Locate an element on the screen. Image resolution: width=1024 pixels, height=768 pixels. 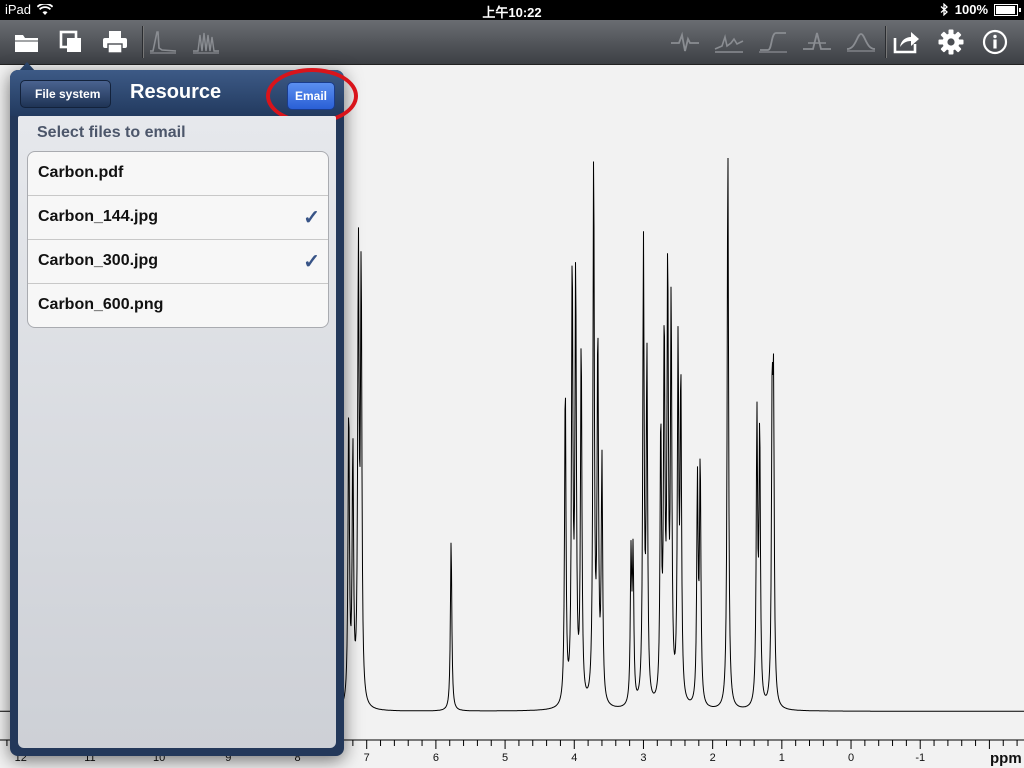
file-row: Carbon_300.jpg ✓ is located at coordinates (178, 261).